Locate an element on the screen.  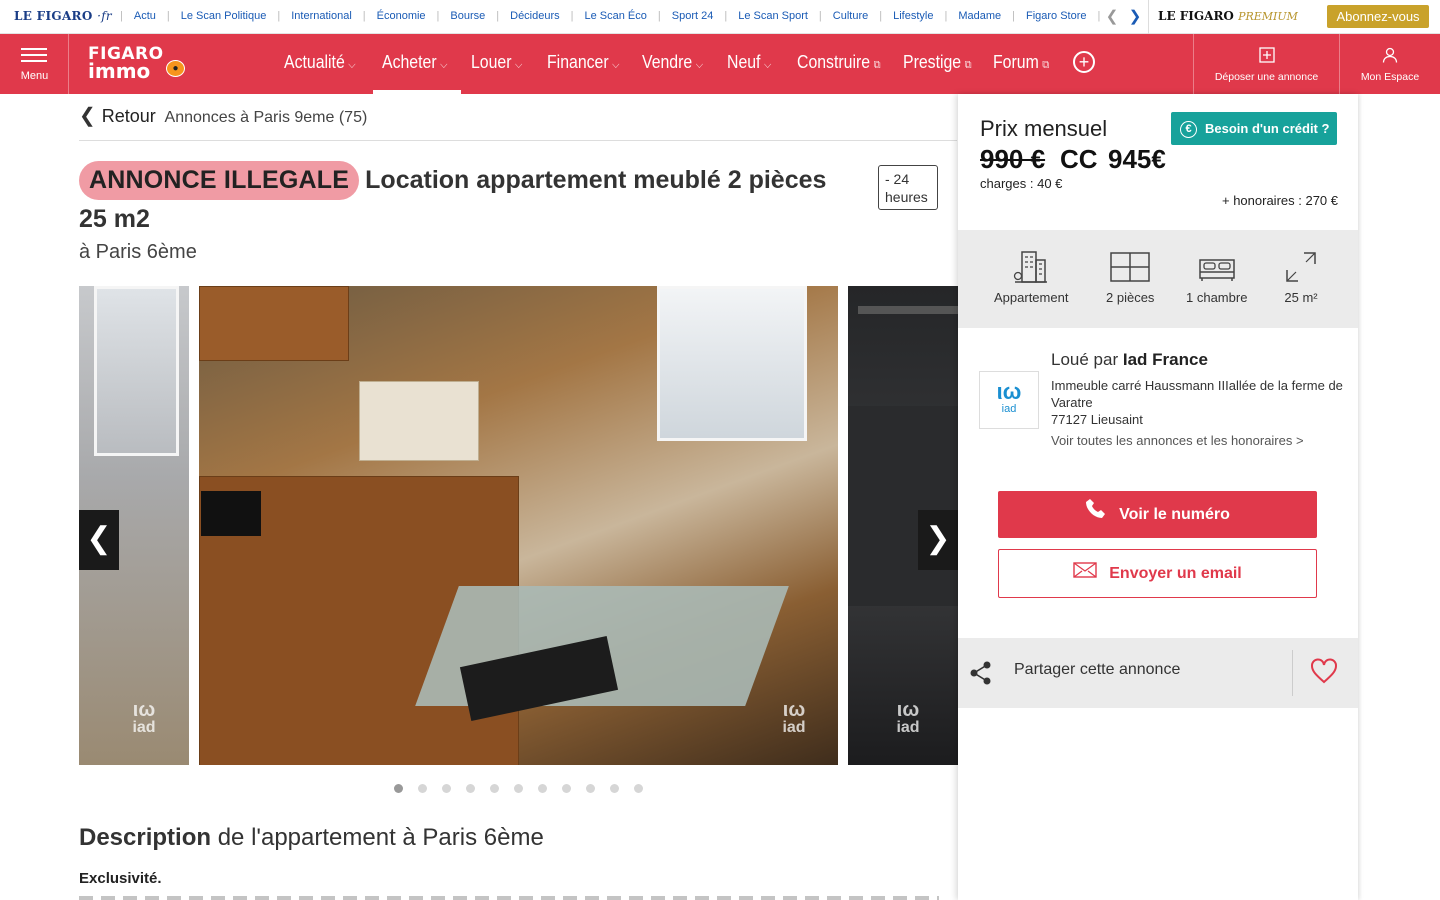
nav-tab-louer: Louer ⌵ is located at coordinates (496, 64).